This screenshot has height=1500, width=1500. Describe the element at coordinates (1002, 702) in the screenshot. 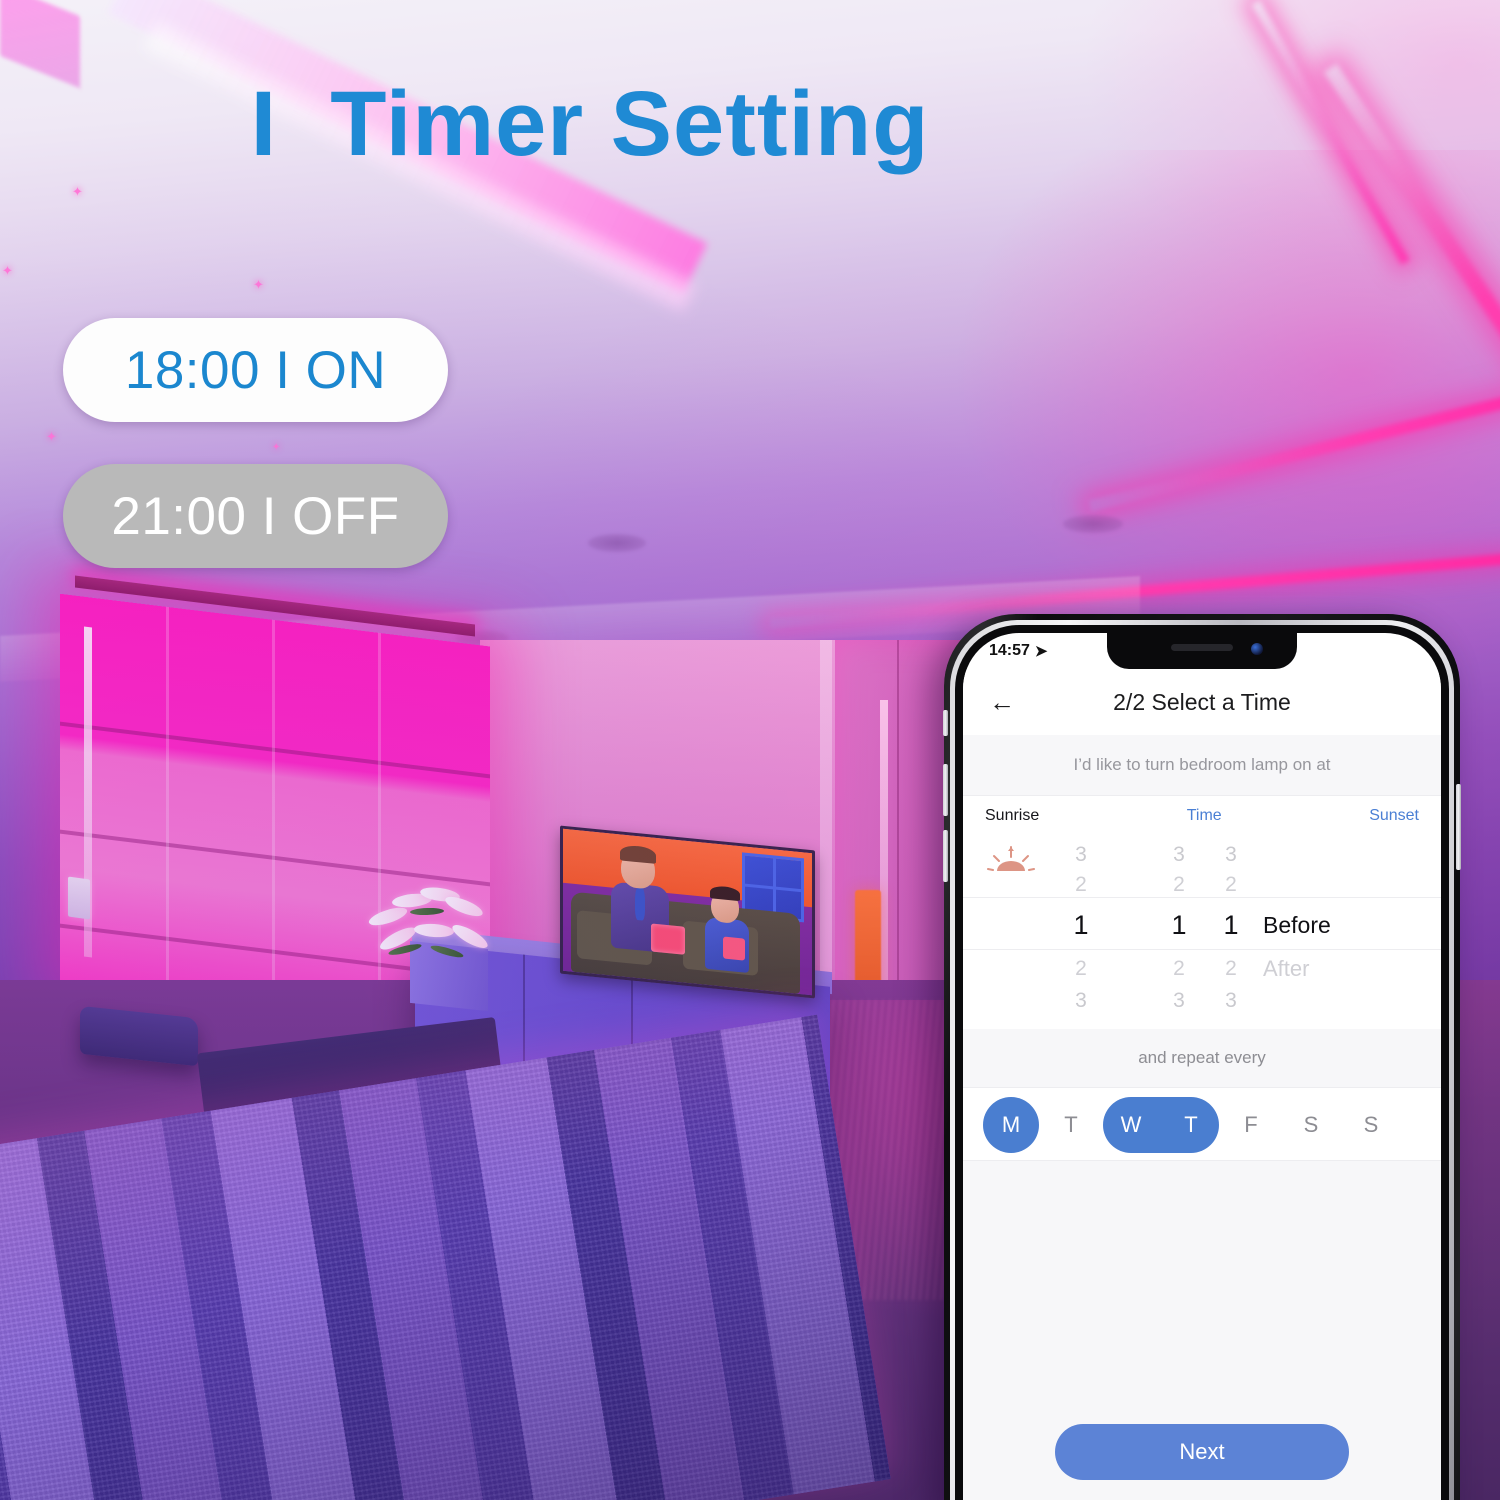

I see `back-arrow-icon: ←` at that location.